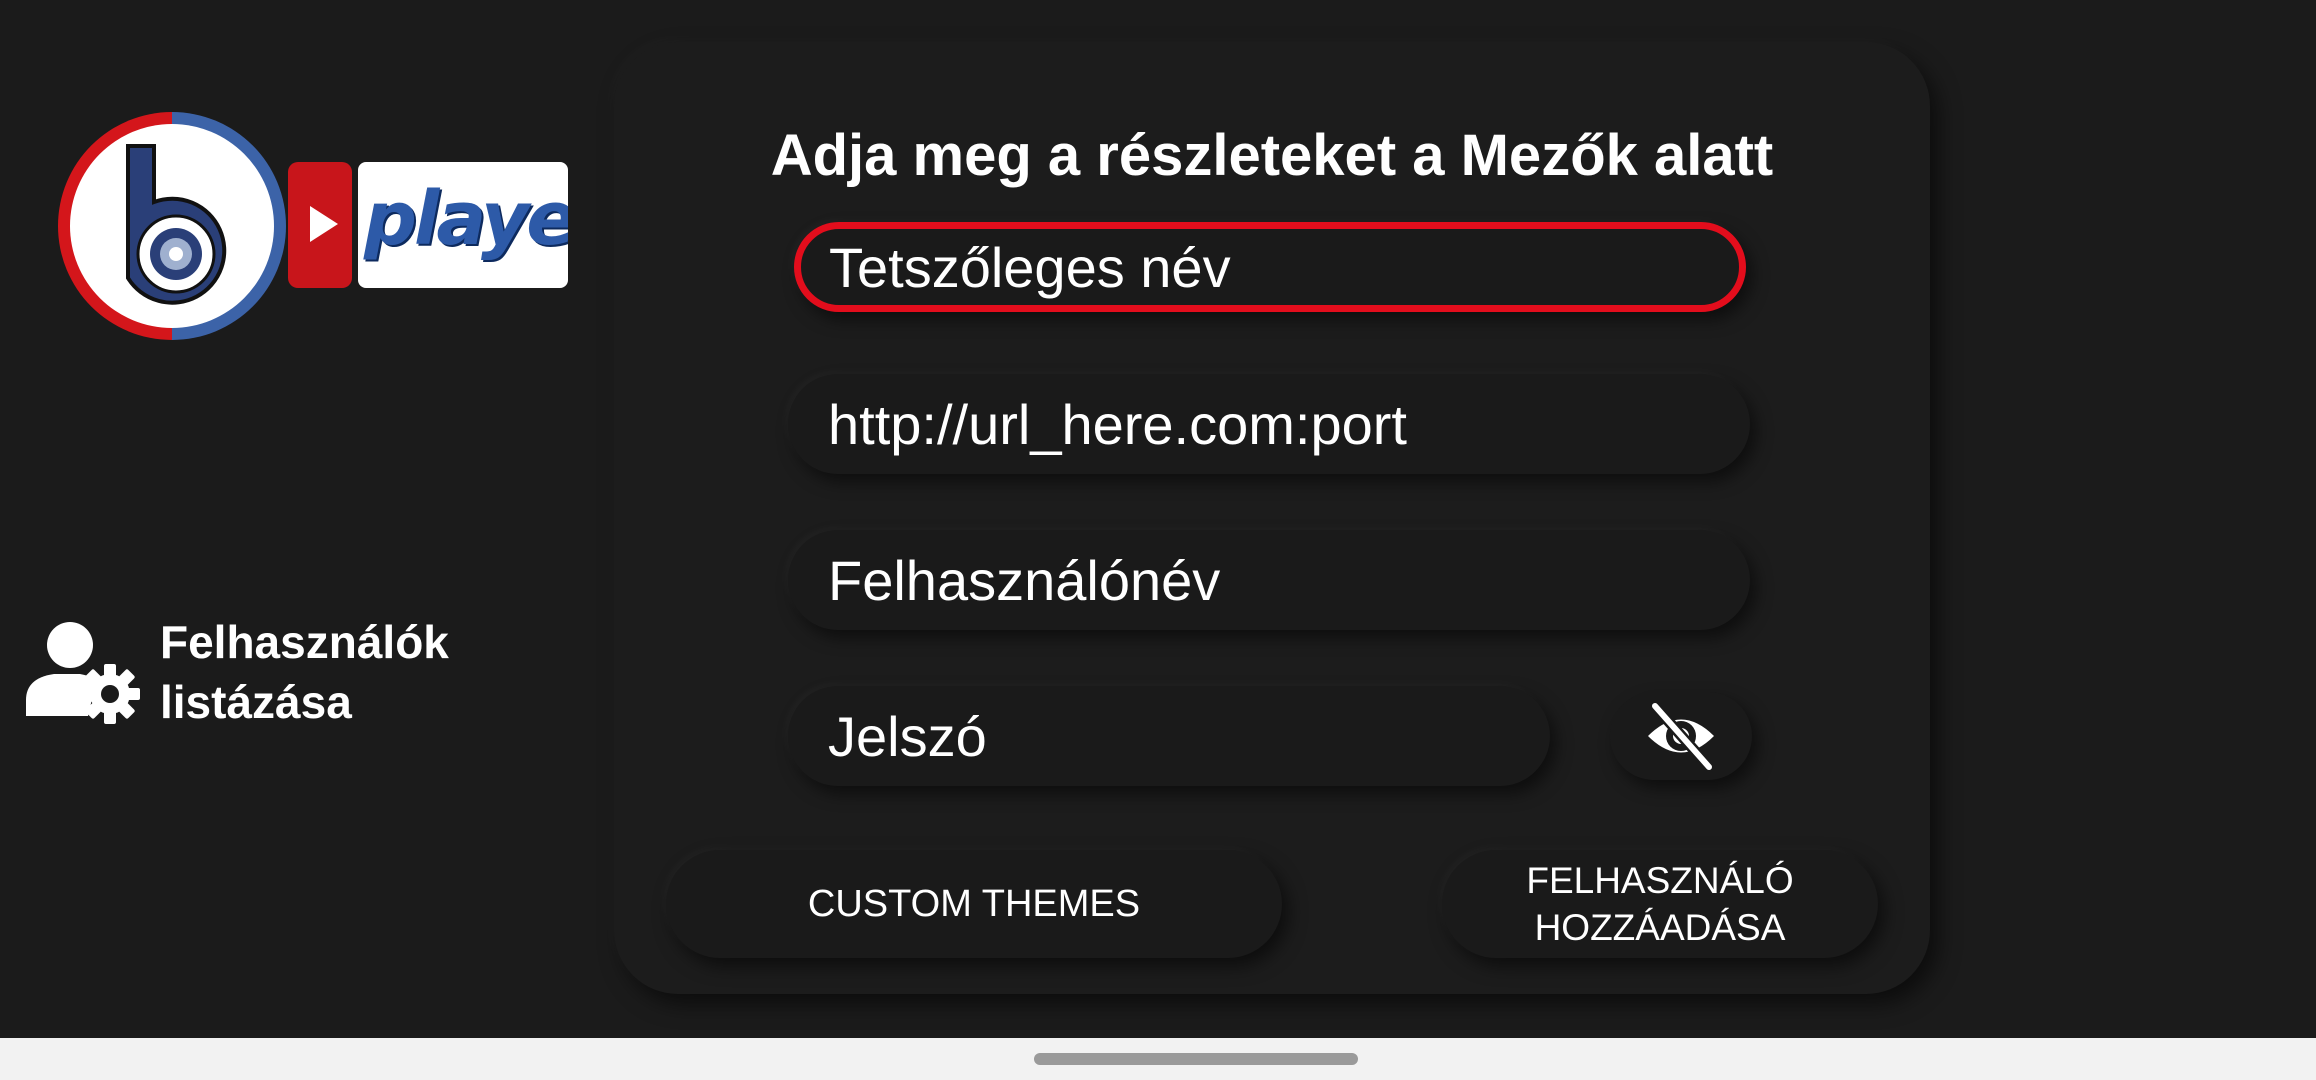 The width and height of the screenshot is (2316, 1080). I want to click on name-input, so click(1270, 267).